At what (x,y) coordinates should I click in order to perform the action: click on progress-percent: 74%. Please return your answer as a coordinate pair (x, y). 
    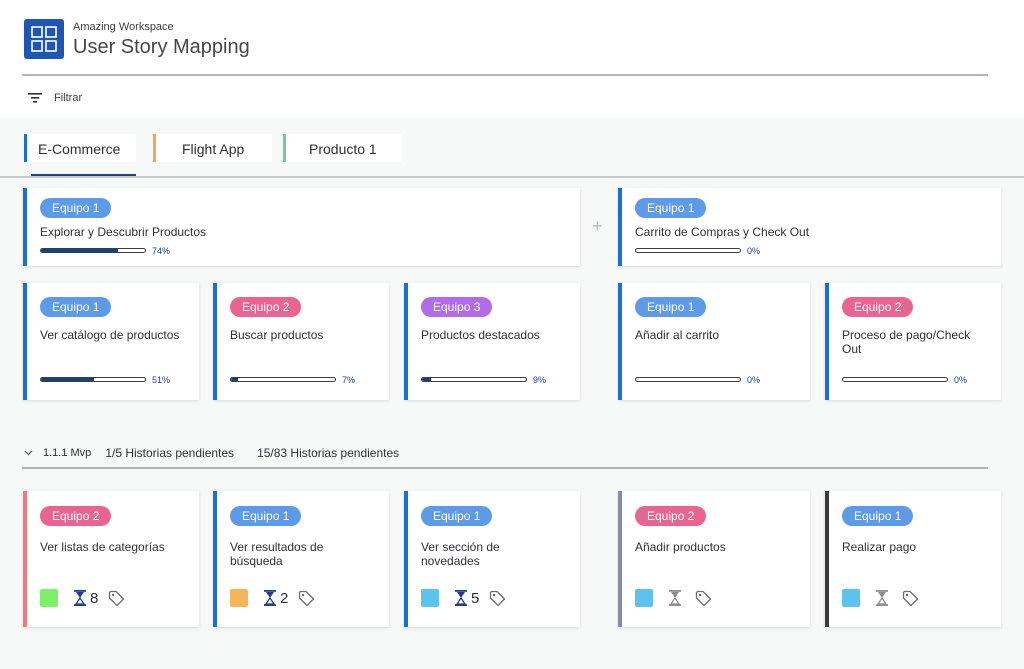
    Looking at the image, I should click on (161, 251).